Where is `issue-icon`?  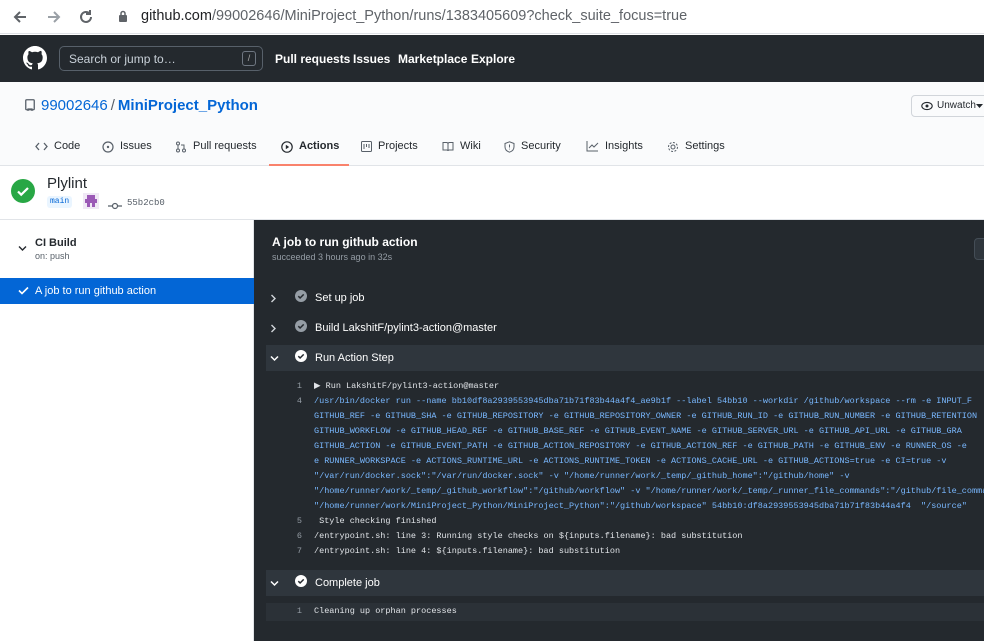
issue-icon is located at coordinates (108, 147).